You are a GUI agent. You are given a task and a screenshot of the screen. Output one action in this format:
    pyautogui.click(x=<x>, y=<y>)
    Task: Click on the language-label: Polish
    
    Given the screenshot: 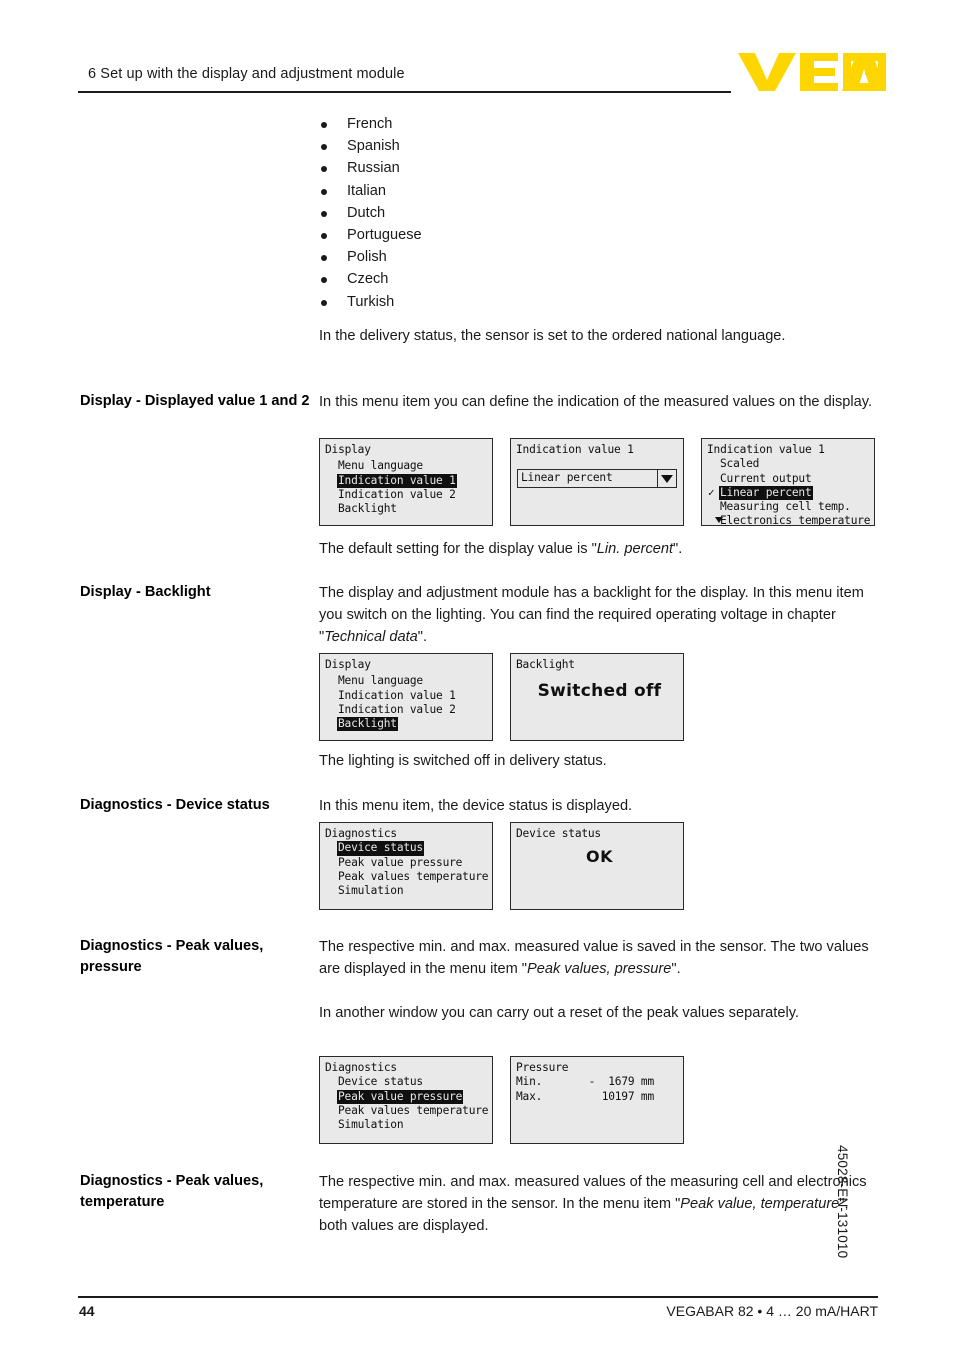 What is the action you would take?
    pyautogui.click(x=367, y=257)
    